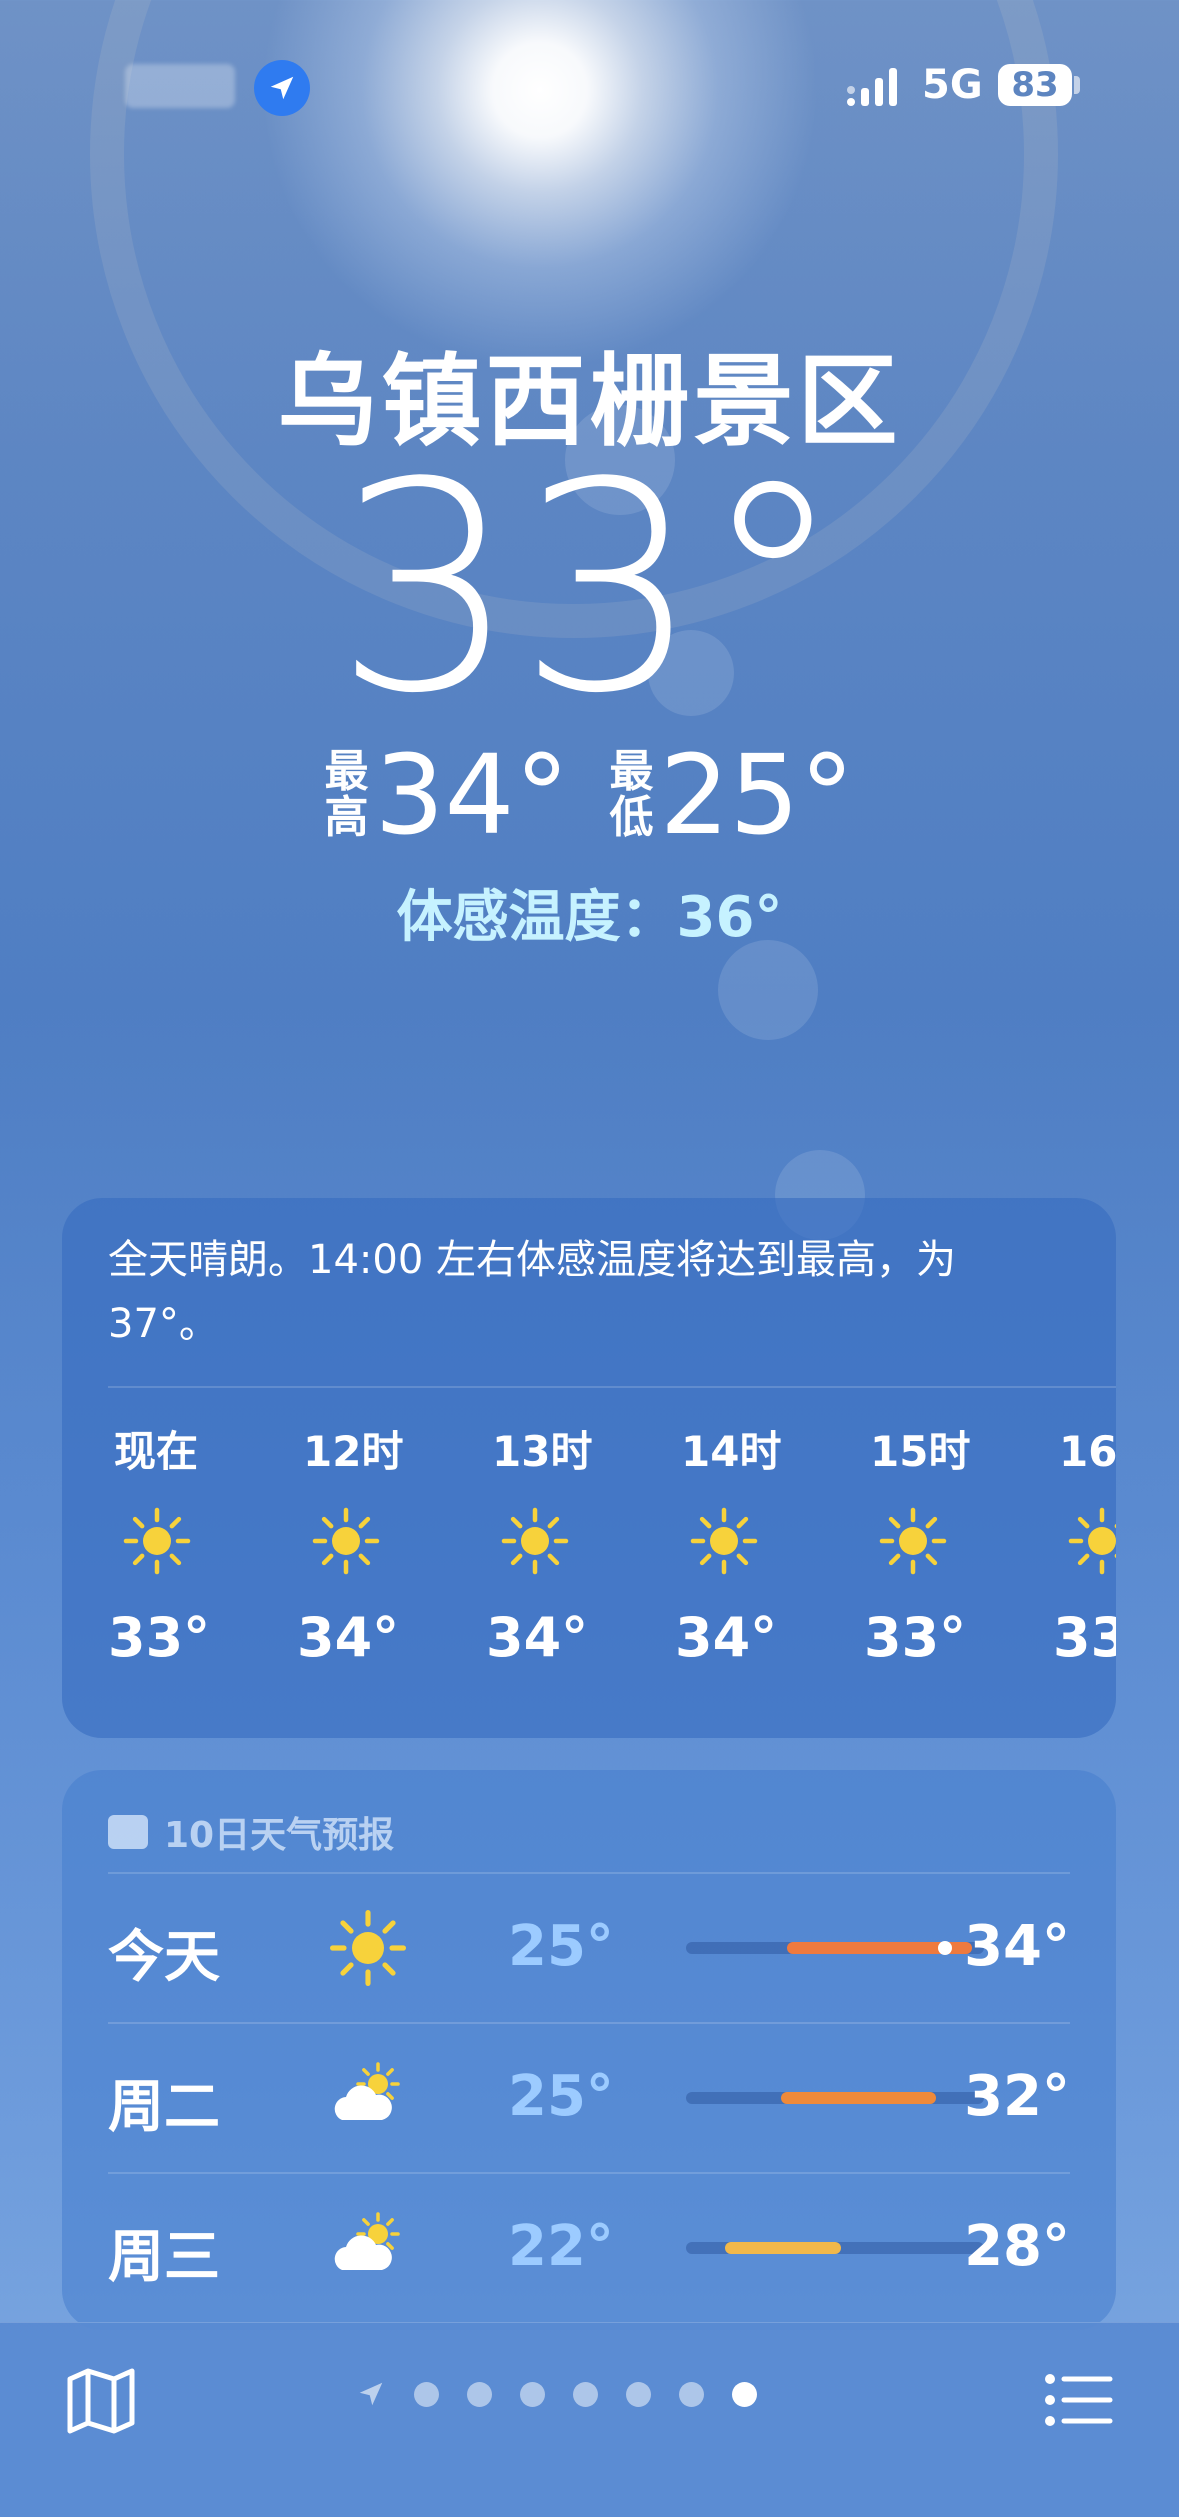  What do you see at coordinates (556, 2394) in the screenshot?
I see `page-indicator` at bounding box center [556, 2394].